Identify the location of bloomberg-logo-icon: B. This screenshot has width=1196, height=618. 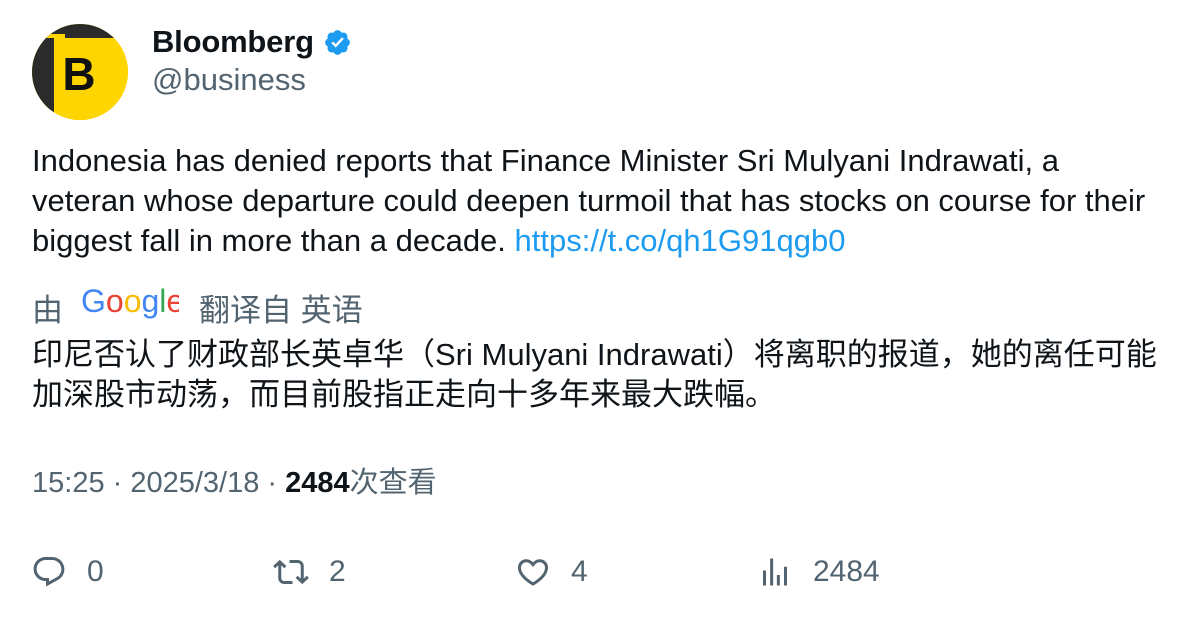
(80, 72).